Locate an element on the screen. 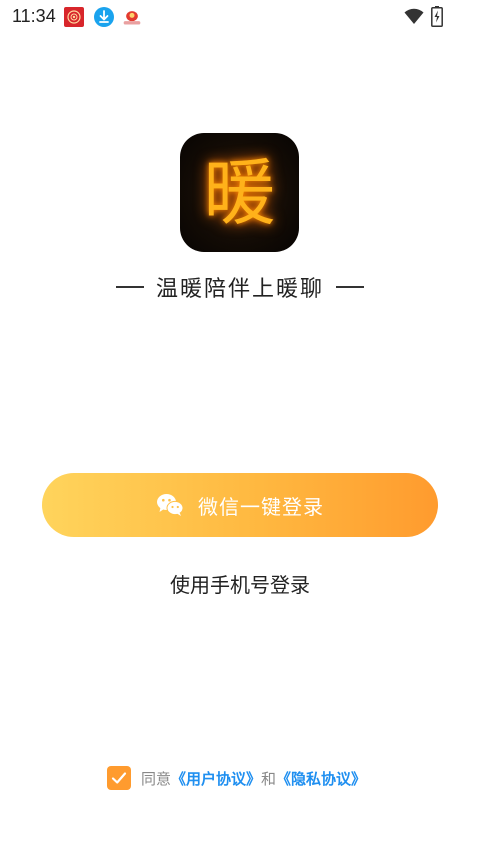  app-logo-glyph: 暖 is located at coordinates (239, 192).